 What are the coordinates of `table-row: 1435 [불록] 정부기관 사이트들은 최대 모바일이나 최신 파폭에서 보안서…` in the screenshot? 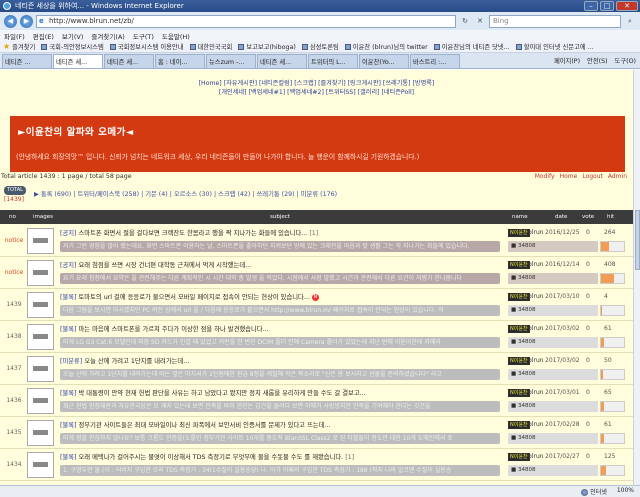 It's located at (316, 433).